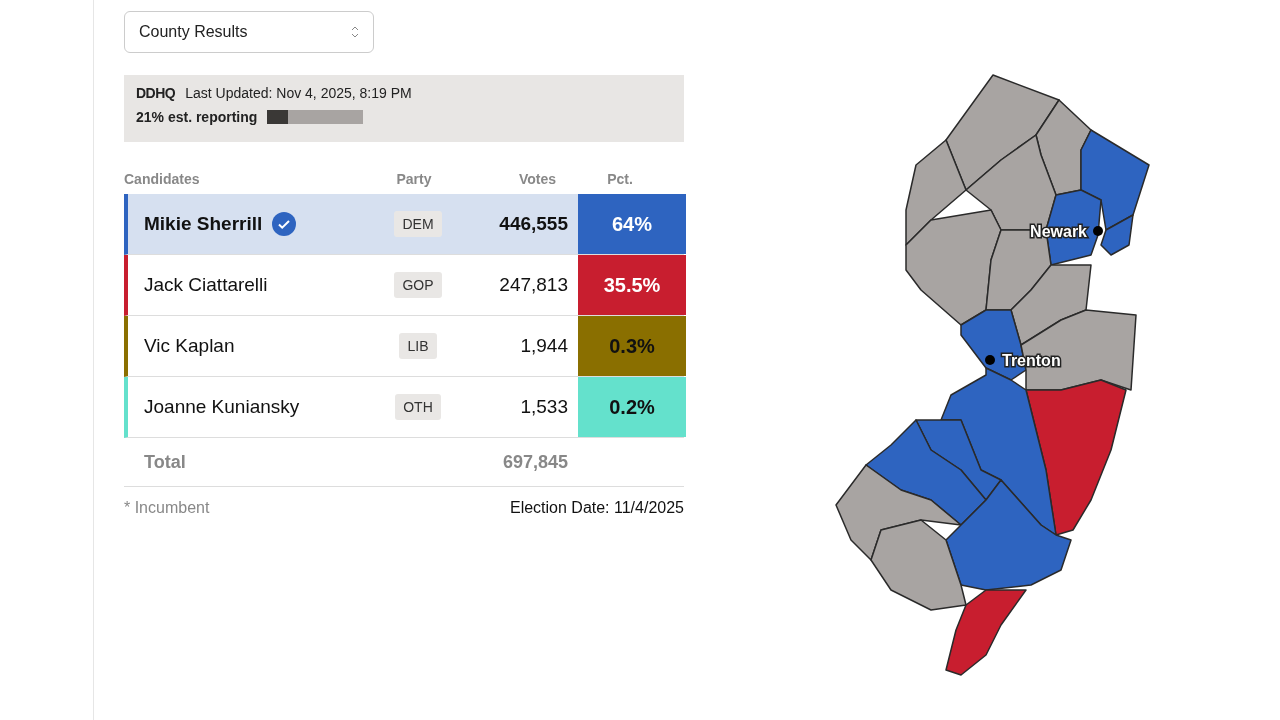 Image resolution: width=1280 pixels, height=720 pixels. I want to click on incumbent-note: * Incumbent, so click(167, 508).